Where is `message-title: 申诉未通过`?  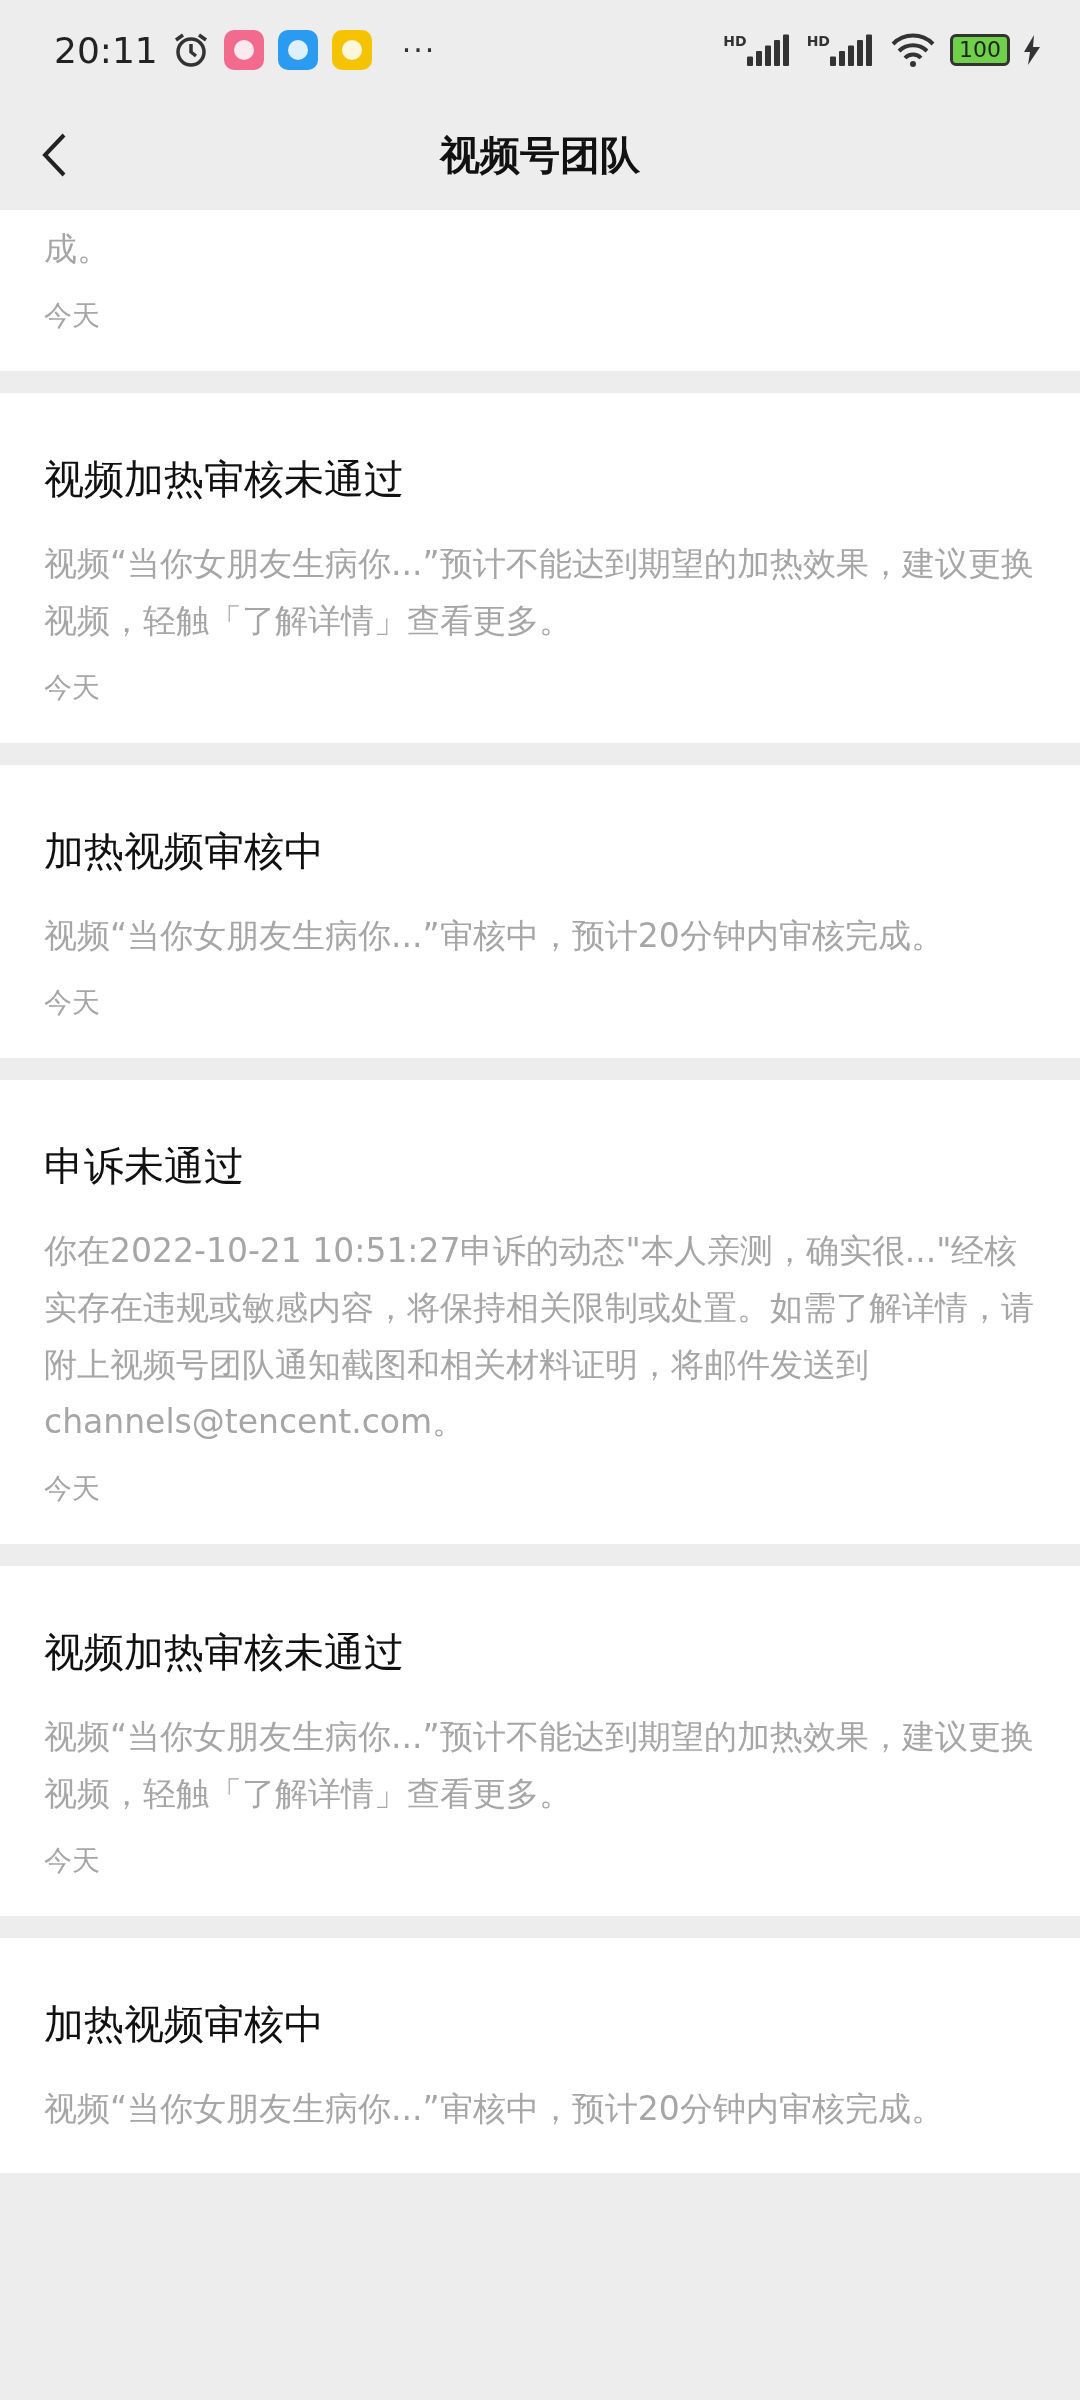 message-title: 申诉未通过 is located at coordinates (144, 1166).